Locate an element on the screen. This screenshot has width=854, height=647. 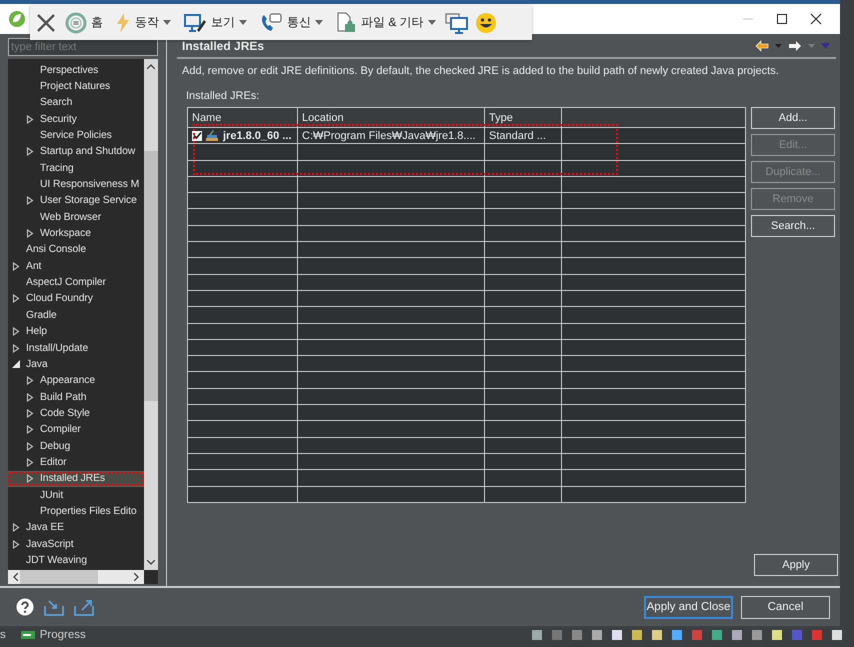
tree-item: Ant is located at coordinates (76, 266).